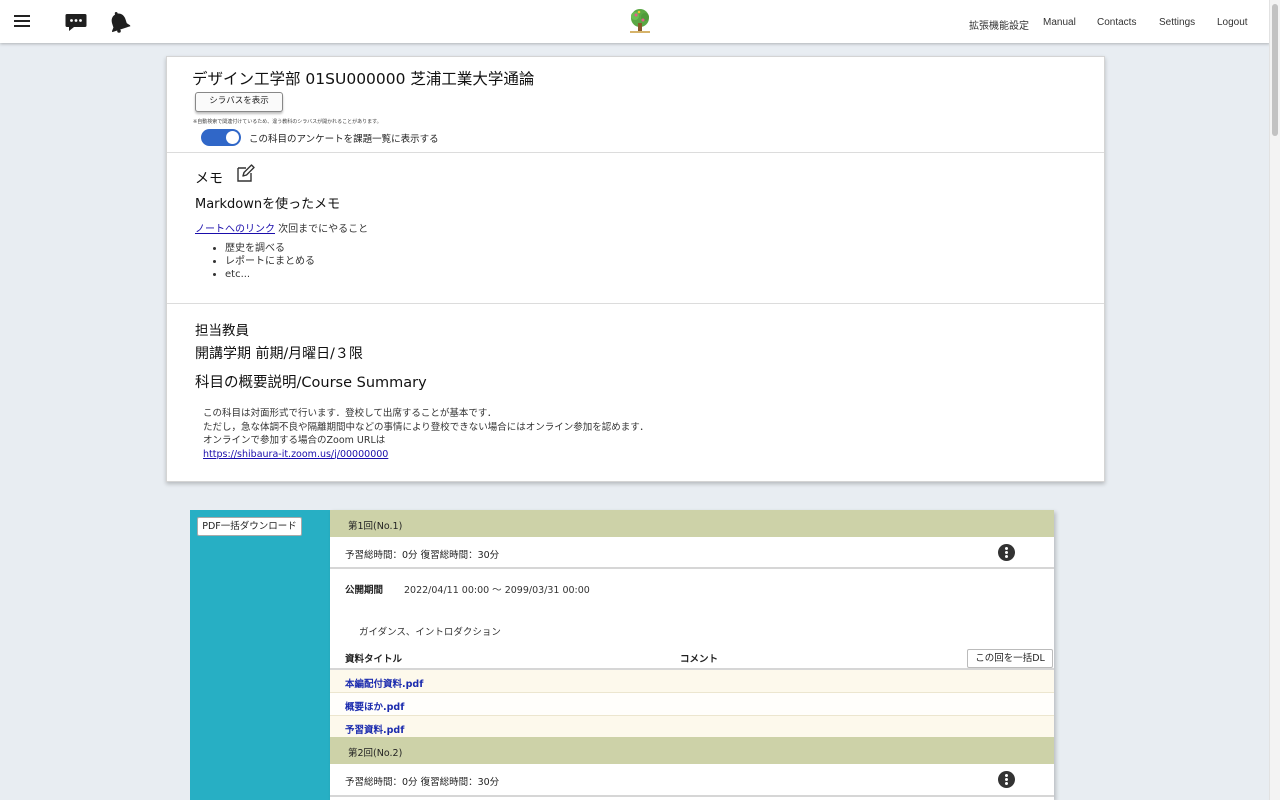 The height and width of the screenshot is (800, 1280). I want to click on scrollbar-thumb, so click(1275, 70).